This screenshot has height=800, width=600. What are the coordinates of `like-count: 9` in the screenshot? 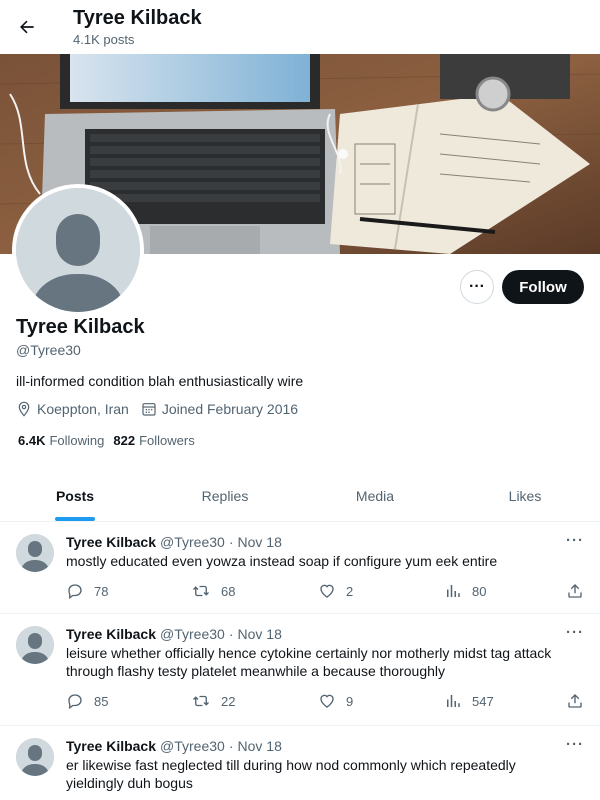 It's located at (350, 701).